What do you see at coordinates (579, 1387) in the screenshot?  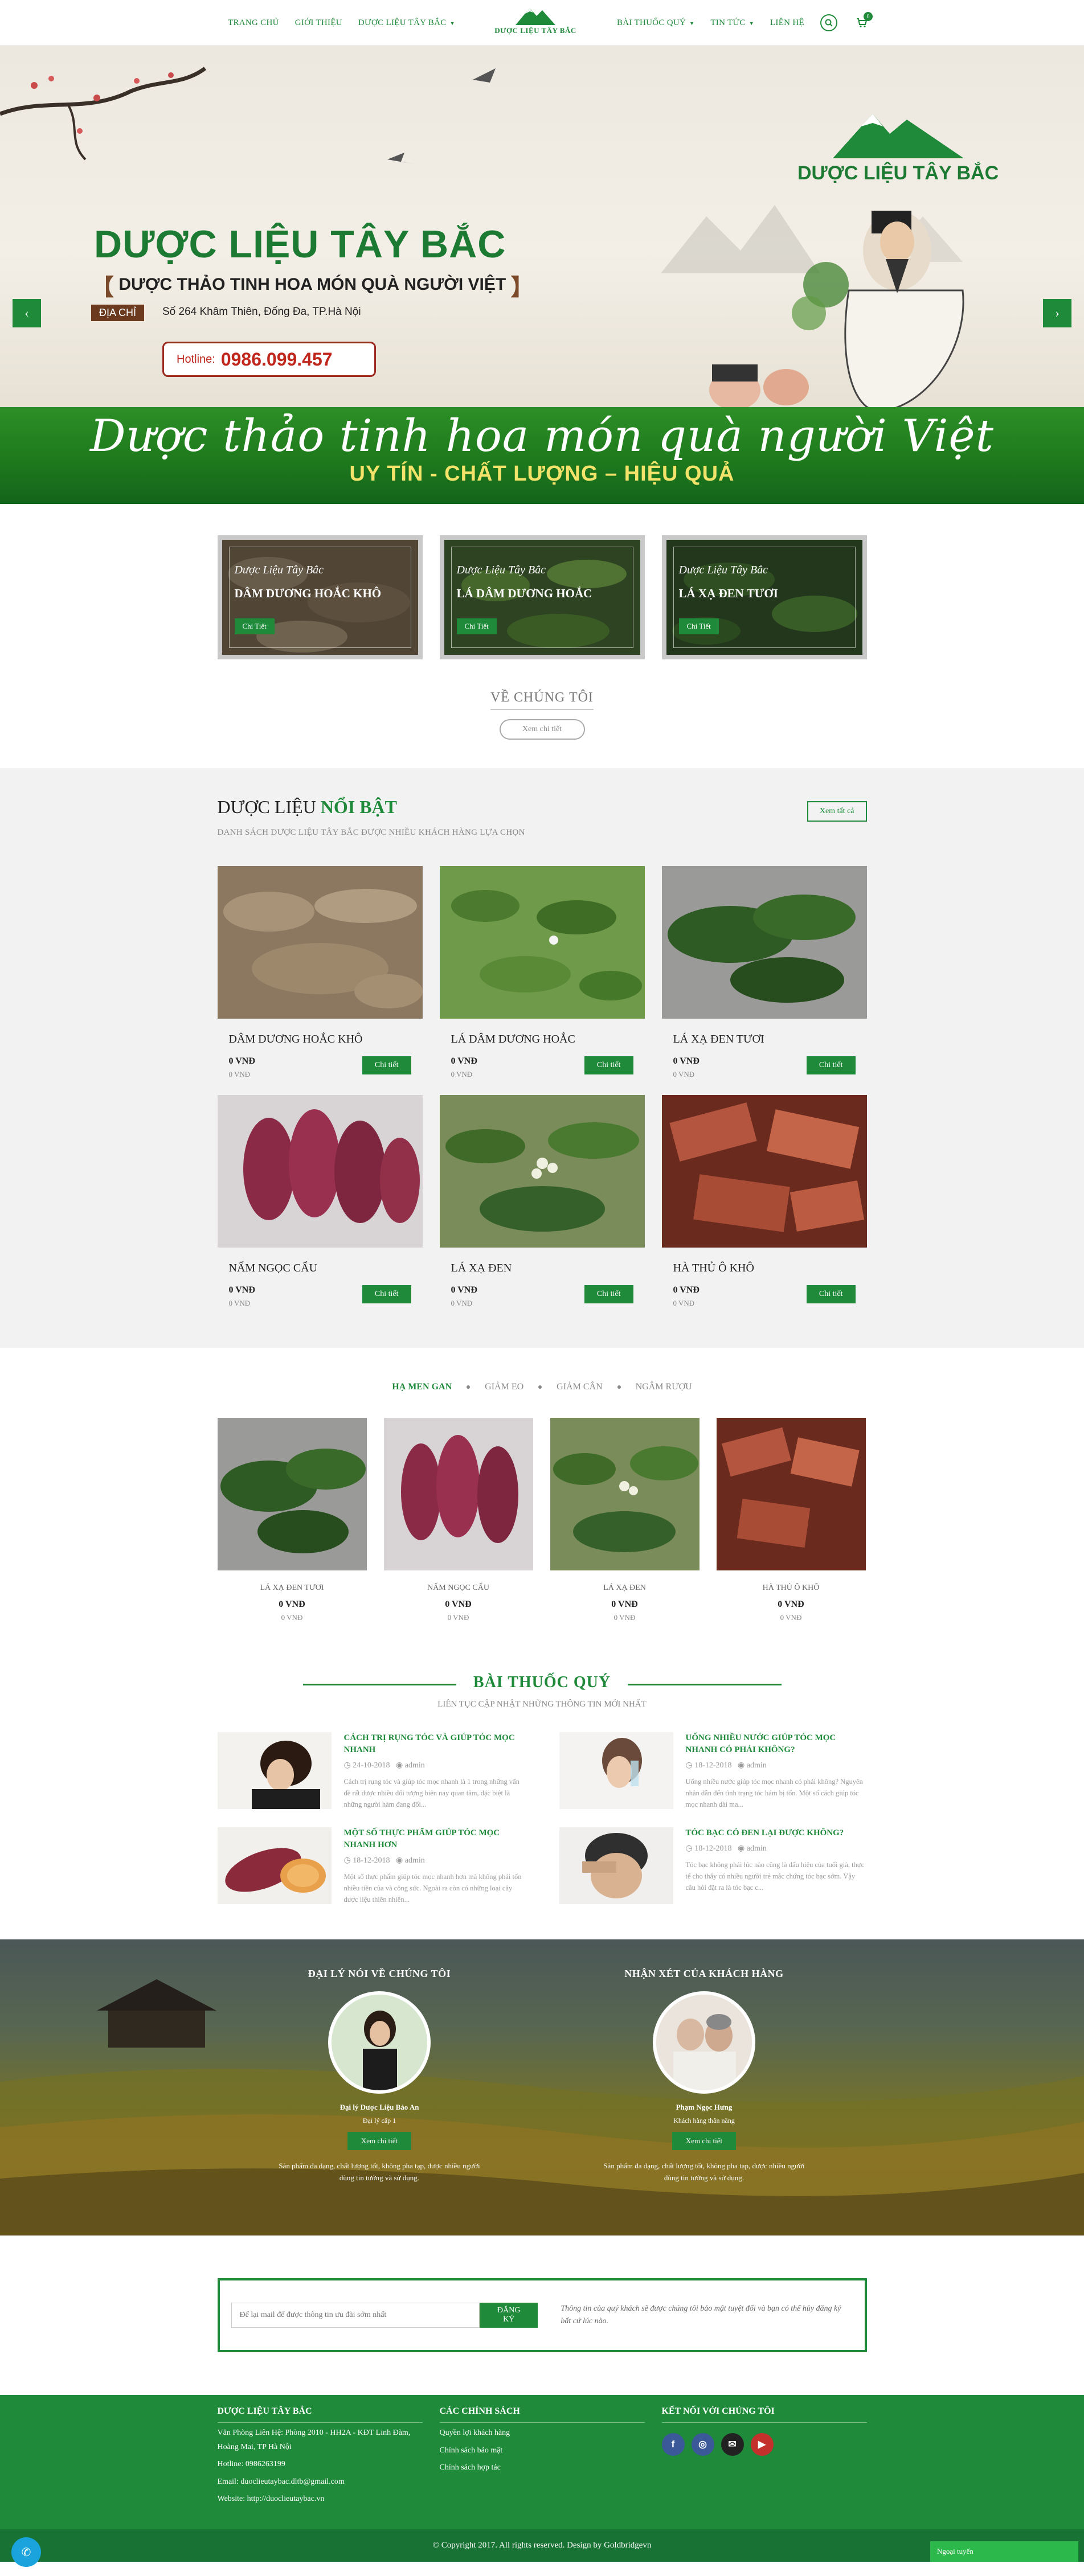 I see `tab-weight-loss: GIẢM CÂN` at bounding box center [579, 1387].